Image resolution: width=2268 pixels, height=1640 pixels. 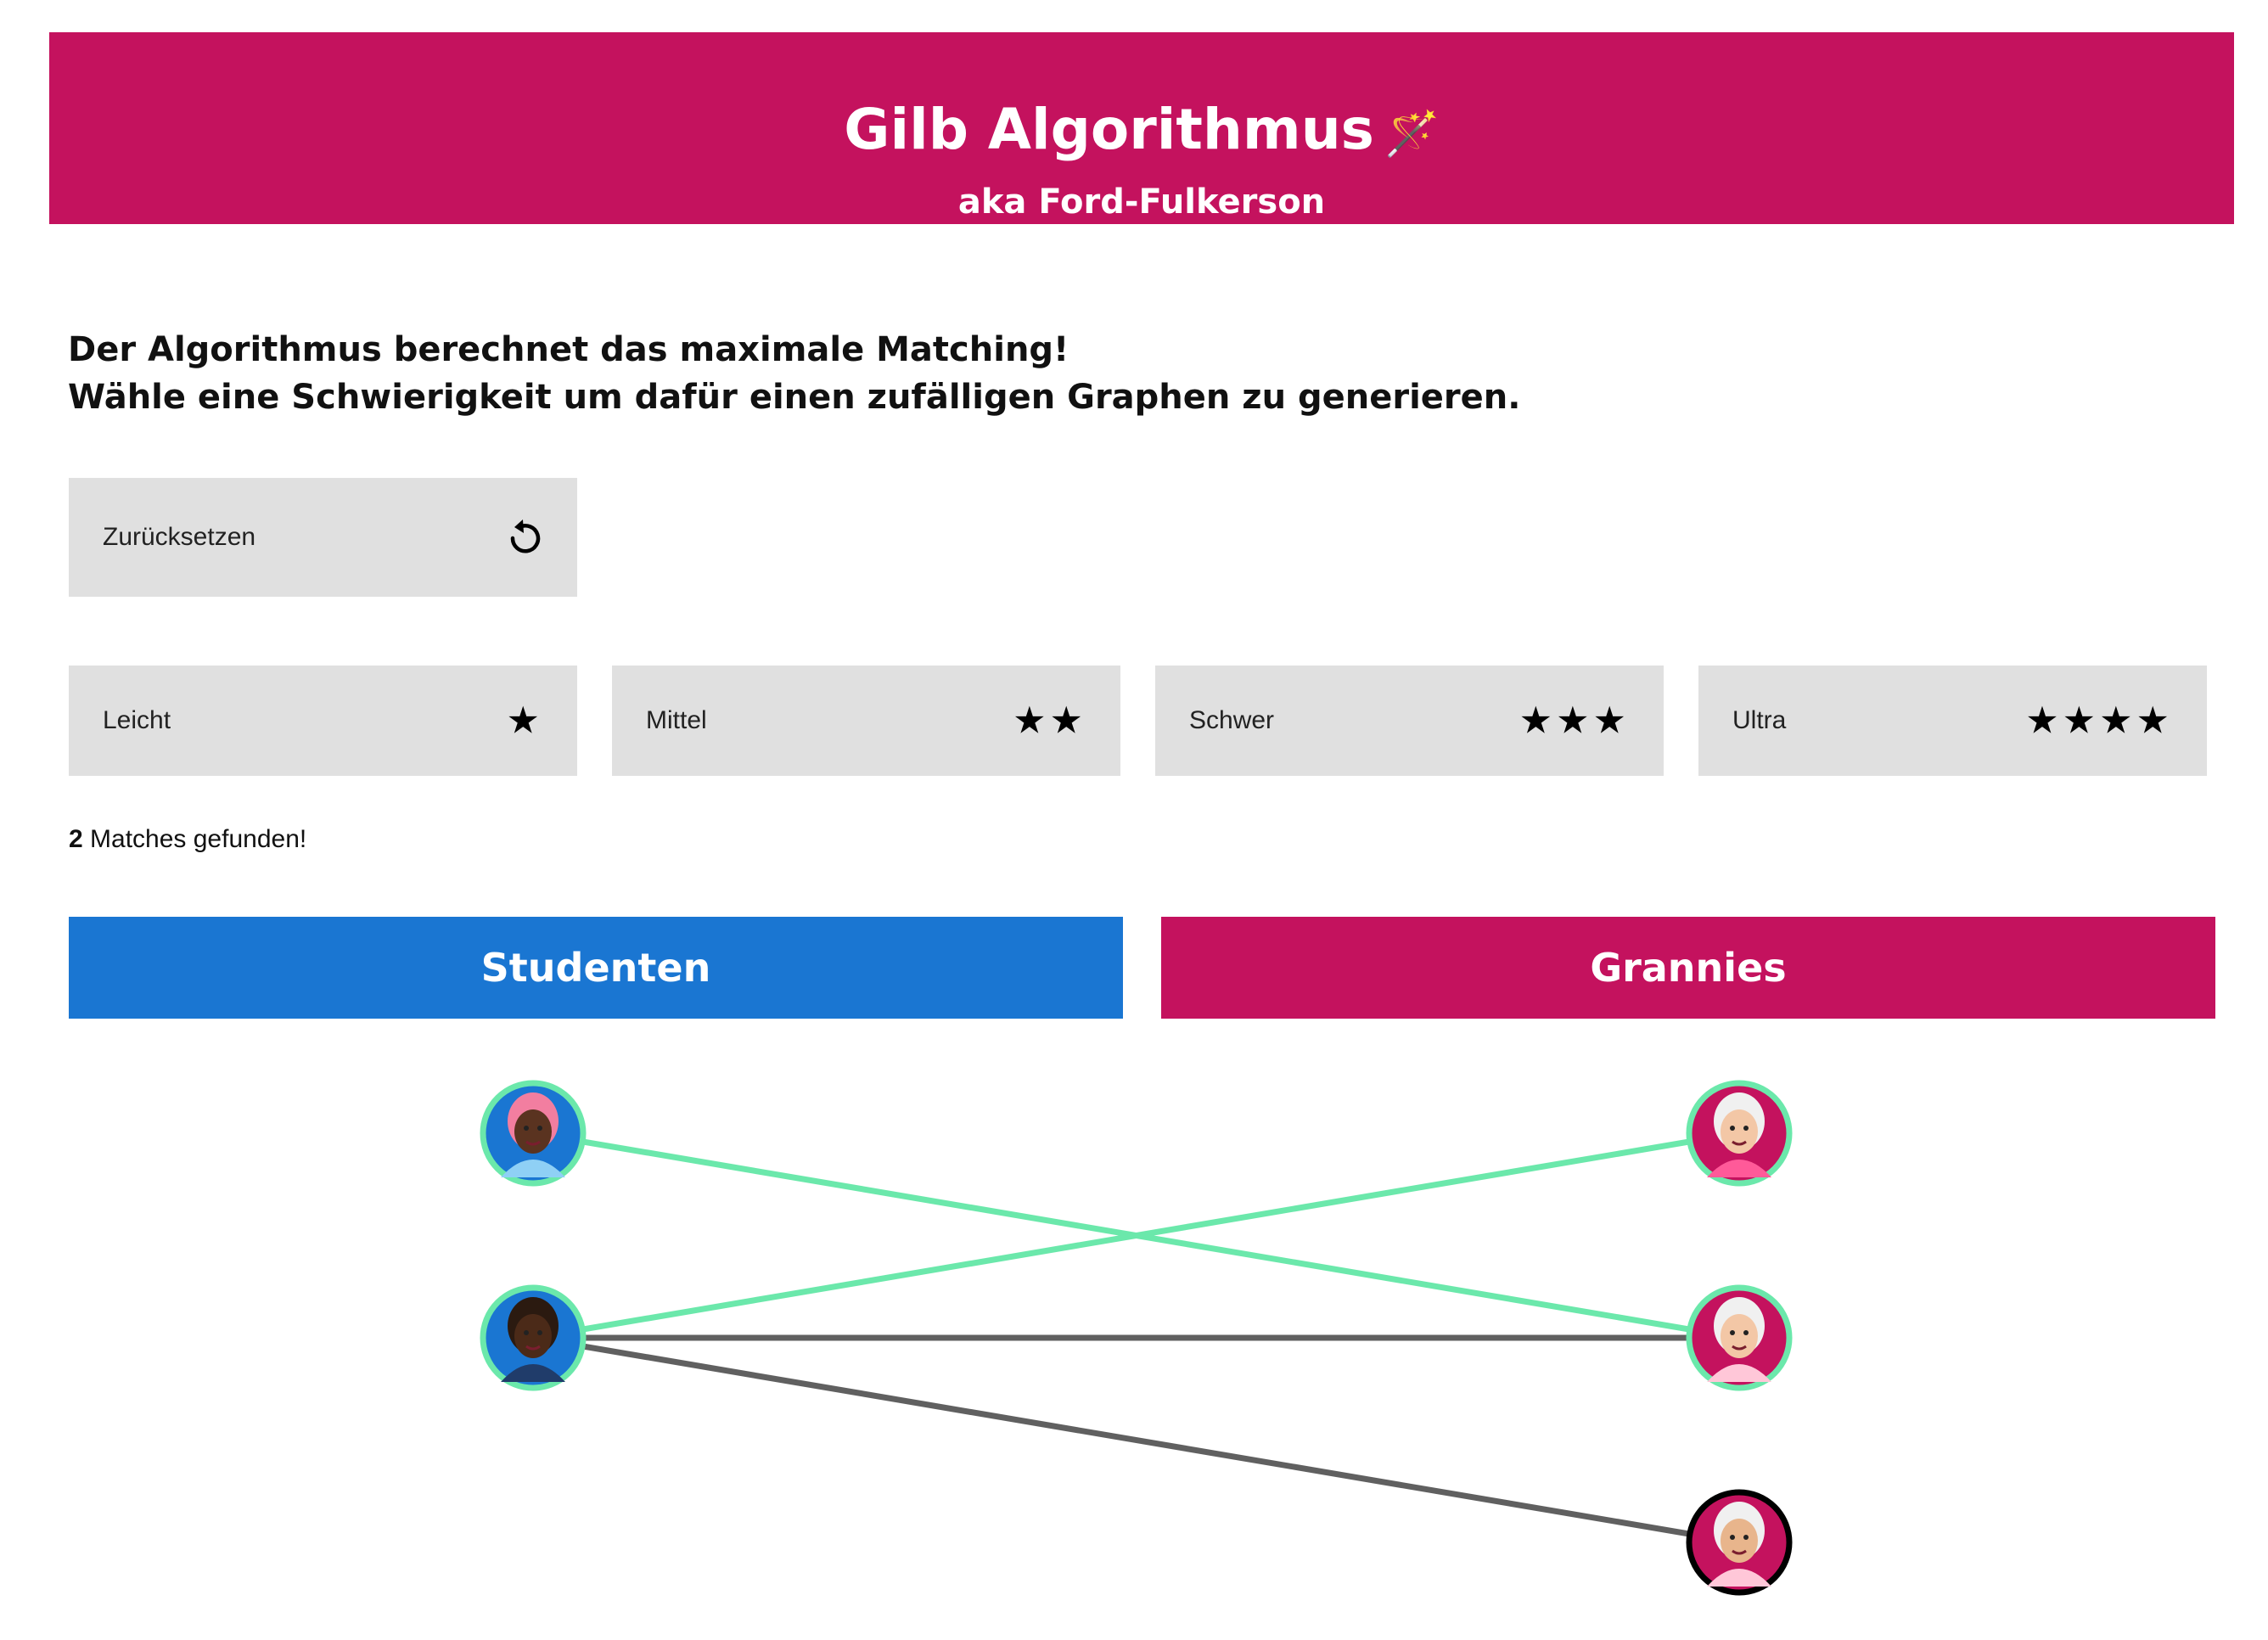 I want to click on student-avatar-resist-shirt, so click(x=533, y=1337).